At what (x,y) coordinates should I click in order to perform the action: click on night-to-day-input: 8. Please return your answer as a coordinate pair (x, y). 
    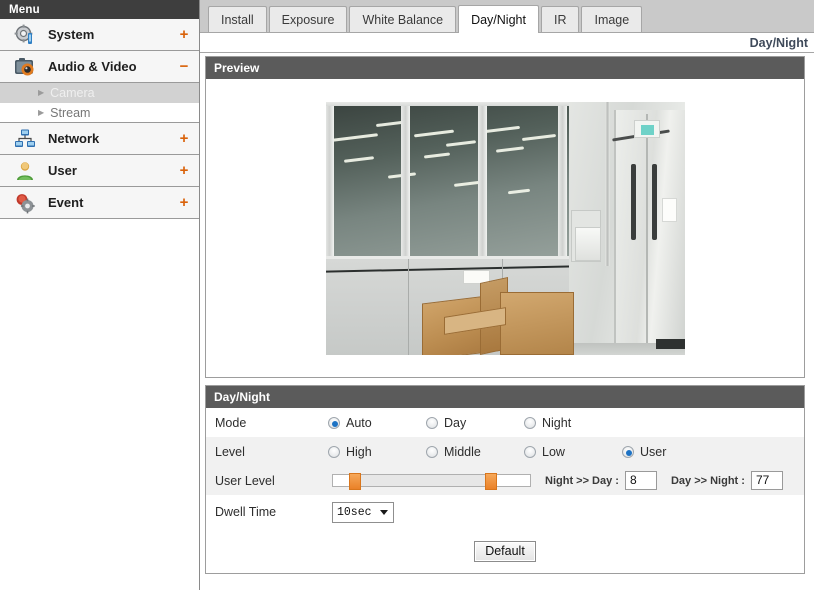
    Looking at the image, I should click on (640, 480).